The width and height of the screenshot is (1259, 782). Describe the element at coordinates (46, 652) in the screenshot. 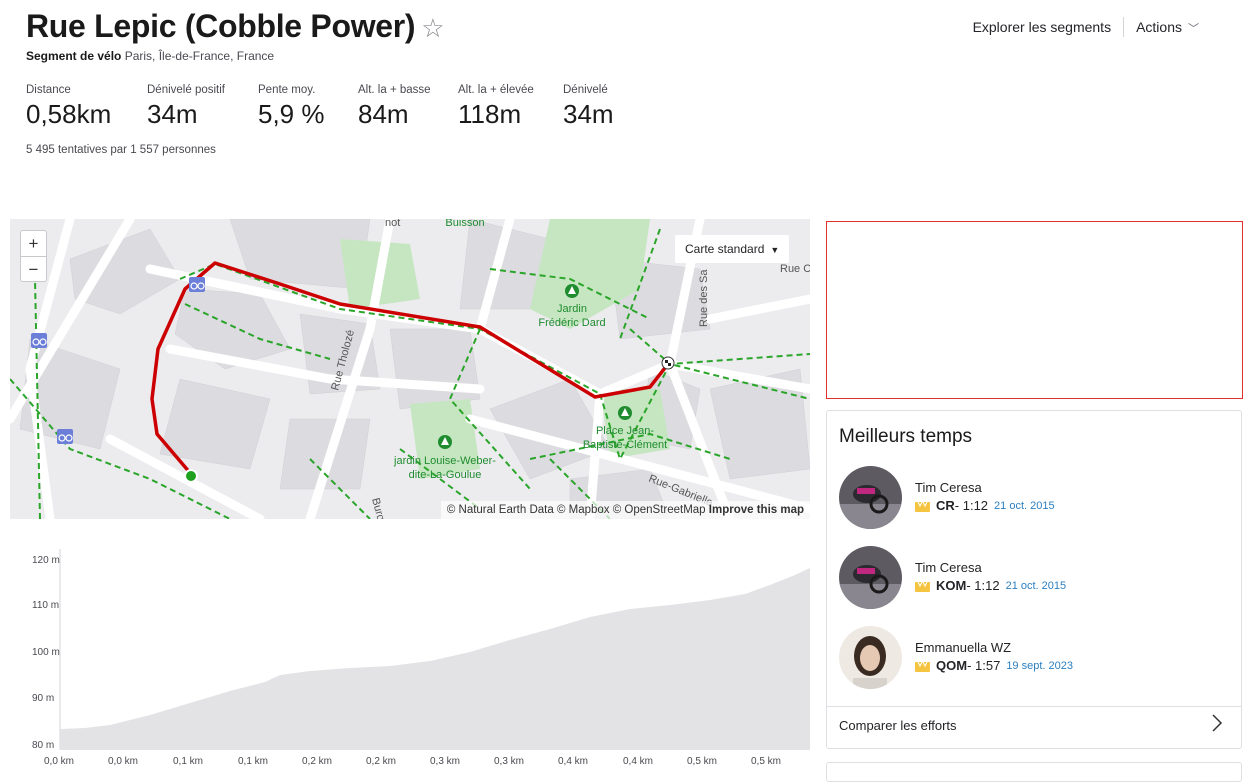

I see `y-tick-label: 100 m` at that location.